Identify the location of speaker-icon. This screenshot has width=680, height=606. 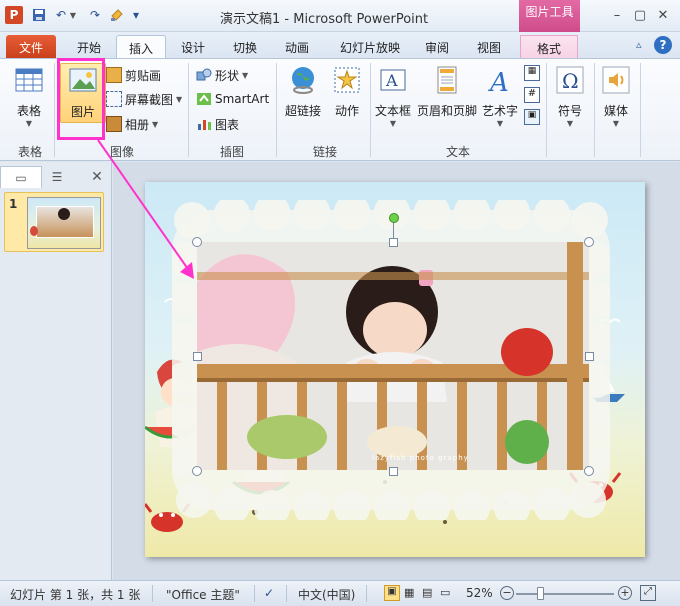
(616, 80).